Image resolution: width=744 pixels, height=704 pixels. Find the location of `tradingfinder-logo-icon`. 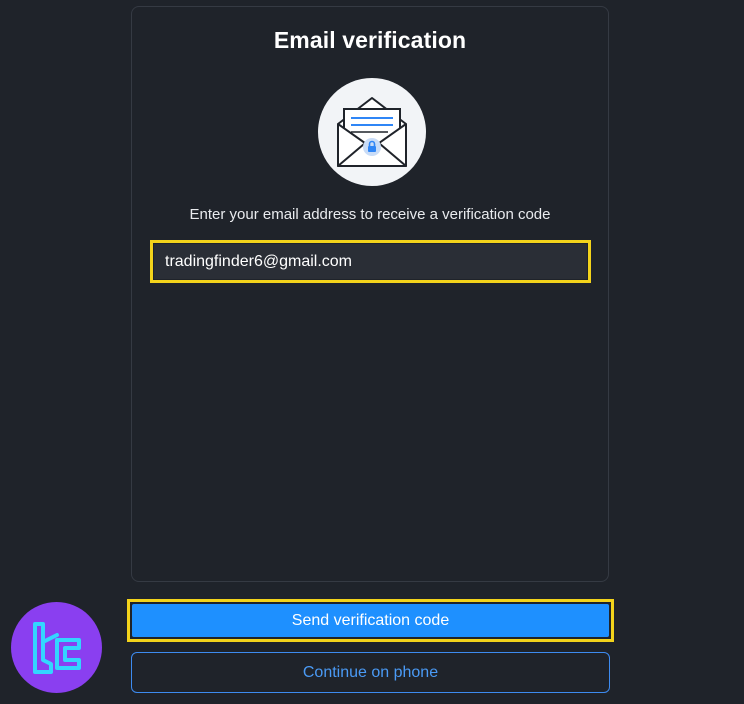

tradingfinder-logo-icon is located at coordinates (56, 647).